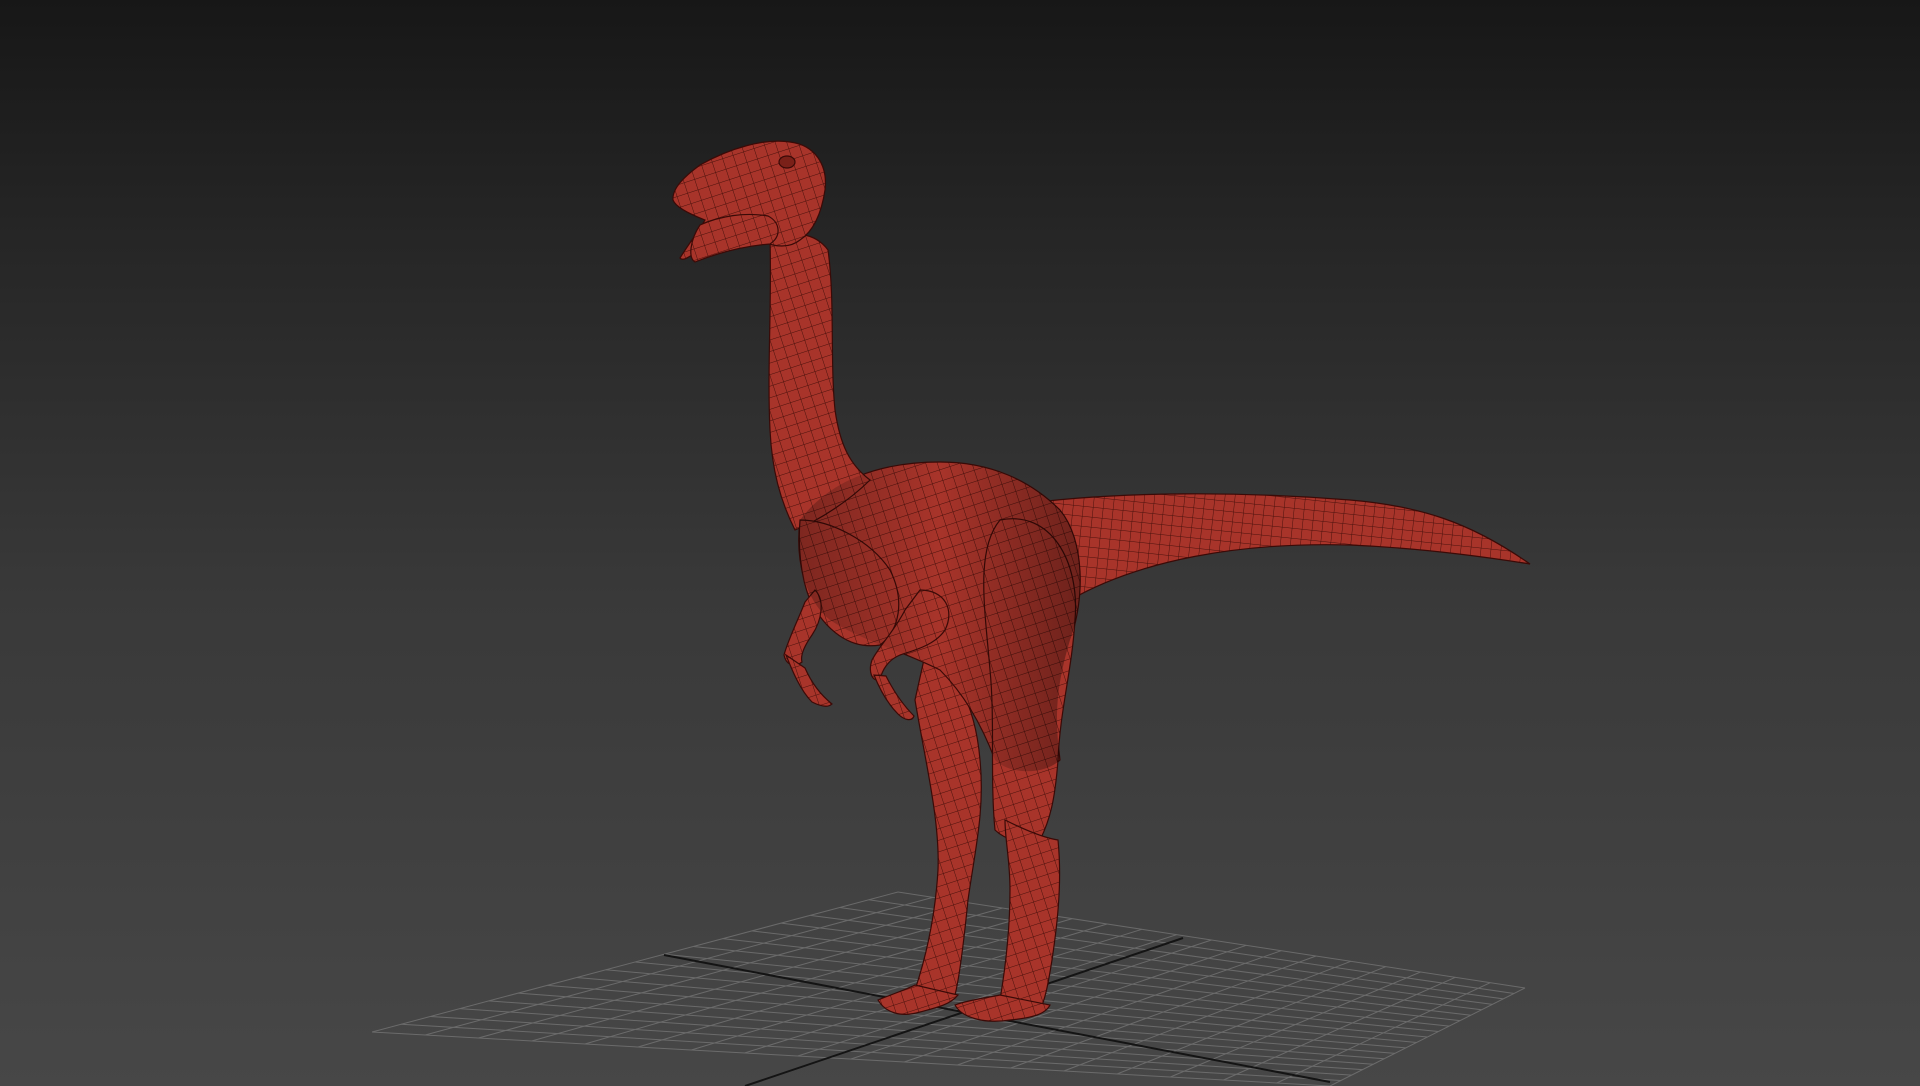  What do you see at coordinates (1272, 547) in the screenshot?
I see `tail-mesh` at bounding box center [1272, 547].